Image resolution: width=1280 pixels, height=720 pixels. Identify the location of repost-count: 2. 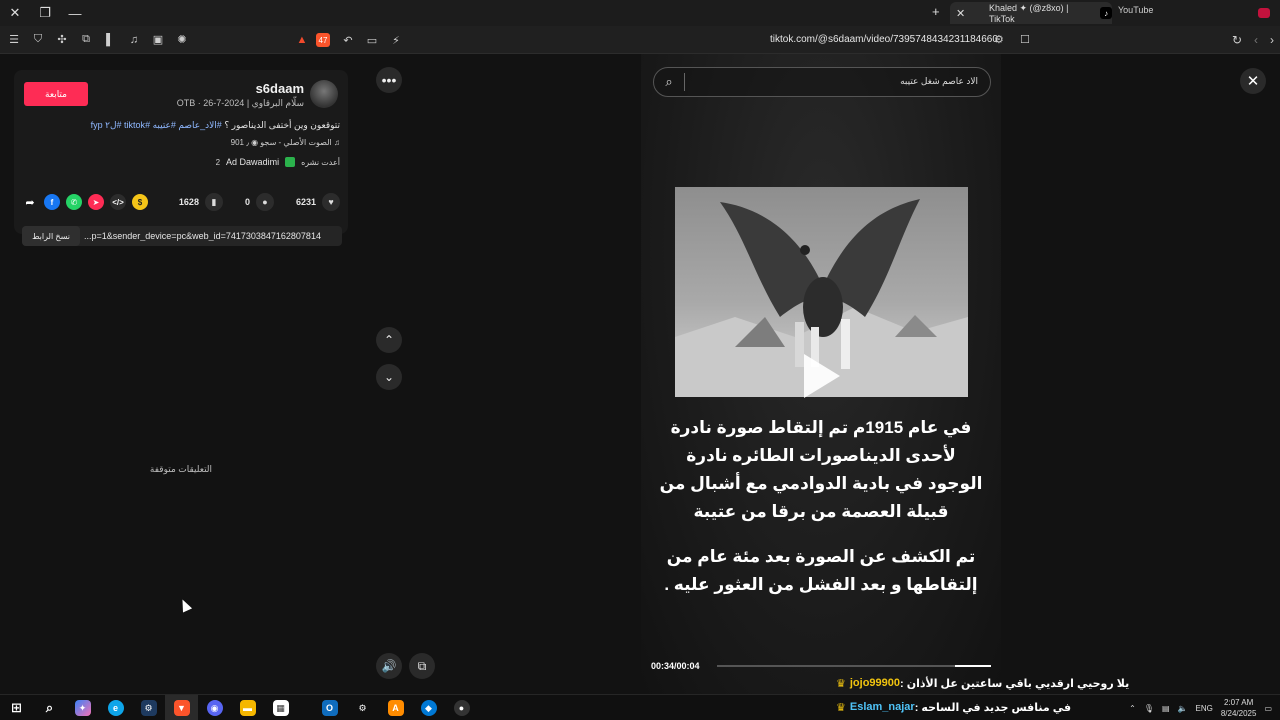
(218, 162).